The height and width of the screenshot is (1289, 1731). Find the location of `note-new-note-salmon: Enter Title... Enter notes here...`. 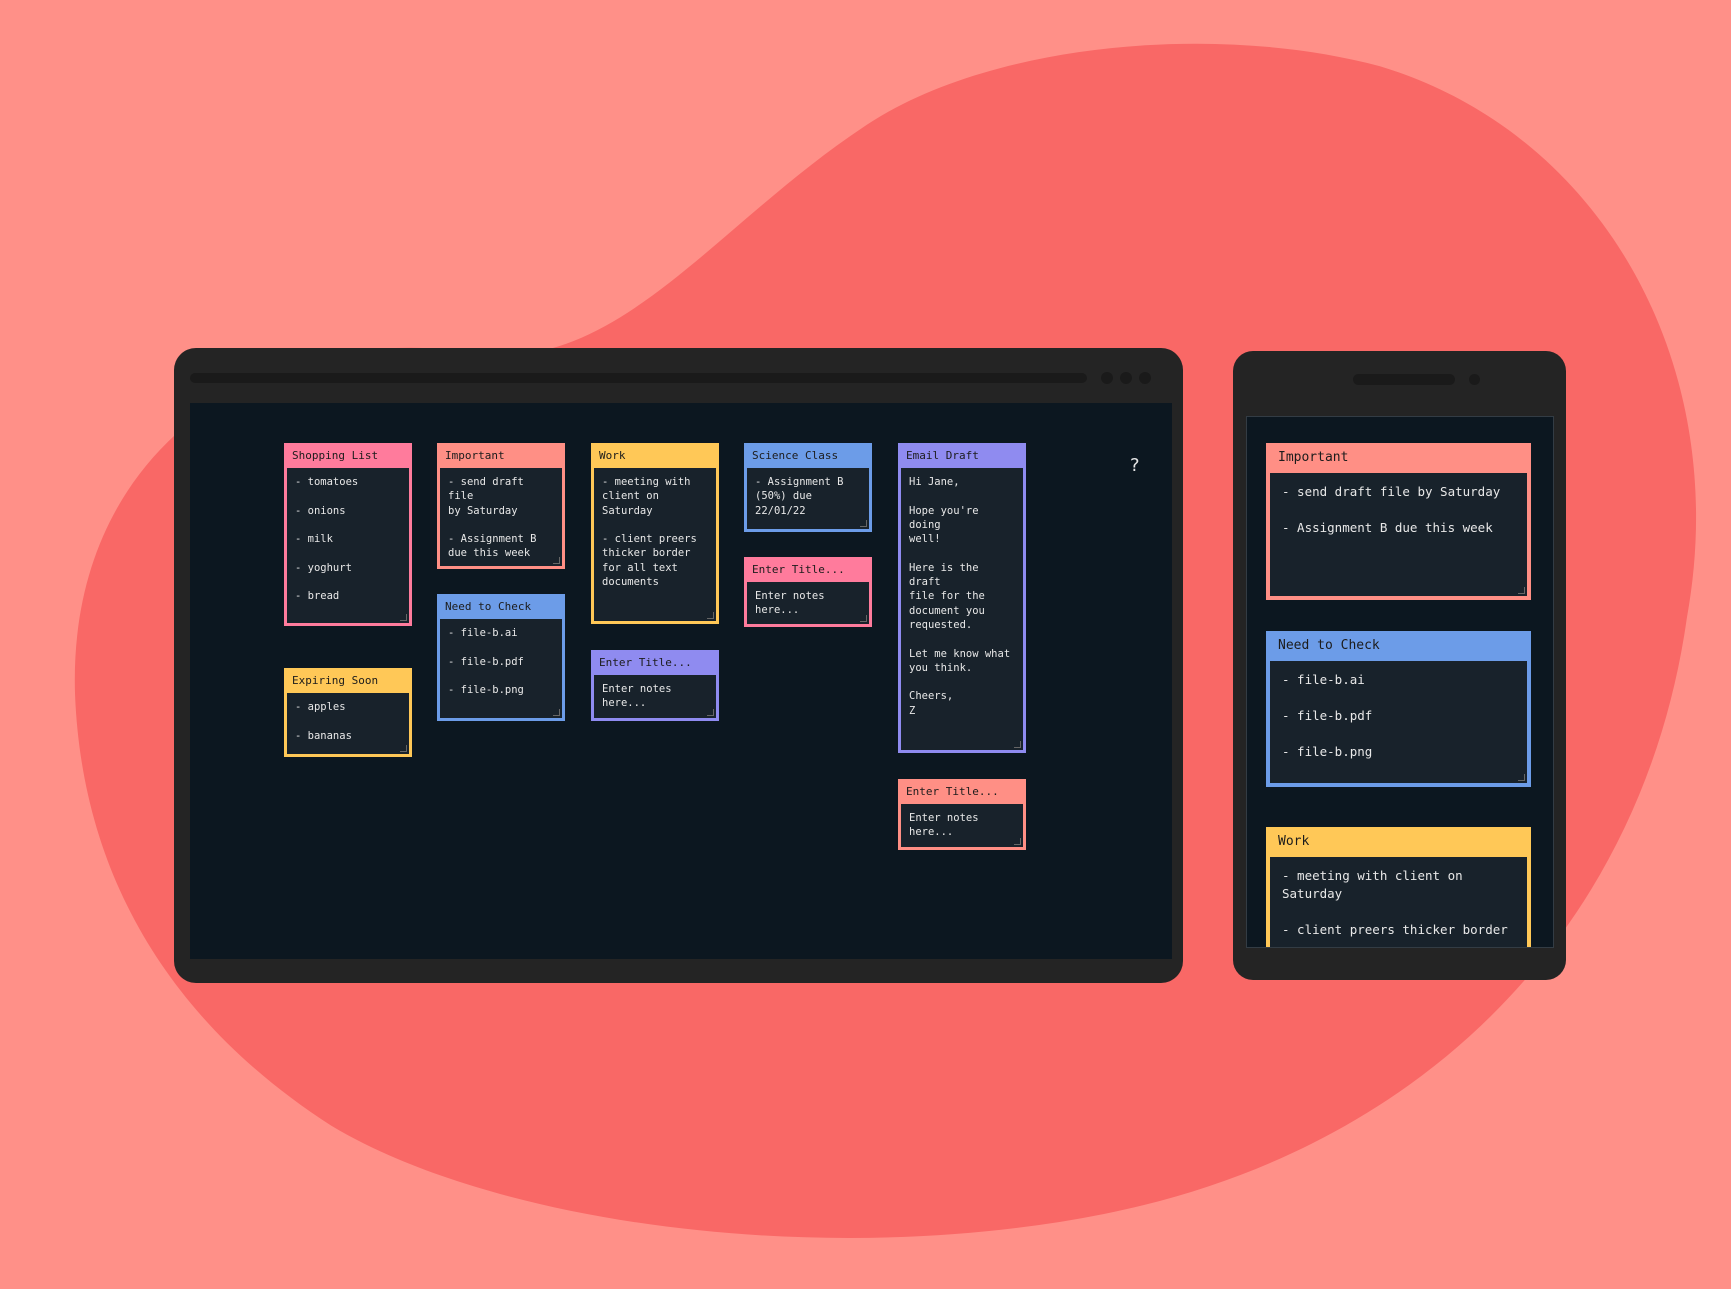

note-new-note-salmon: Enter Title... Enter notes here... is located at coordinates (962, 814).